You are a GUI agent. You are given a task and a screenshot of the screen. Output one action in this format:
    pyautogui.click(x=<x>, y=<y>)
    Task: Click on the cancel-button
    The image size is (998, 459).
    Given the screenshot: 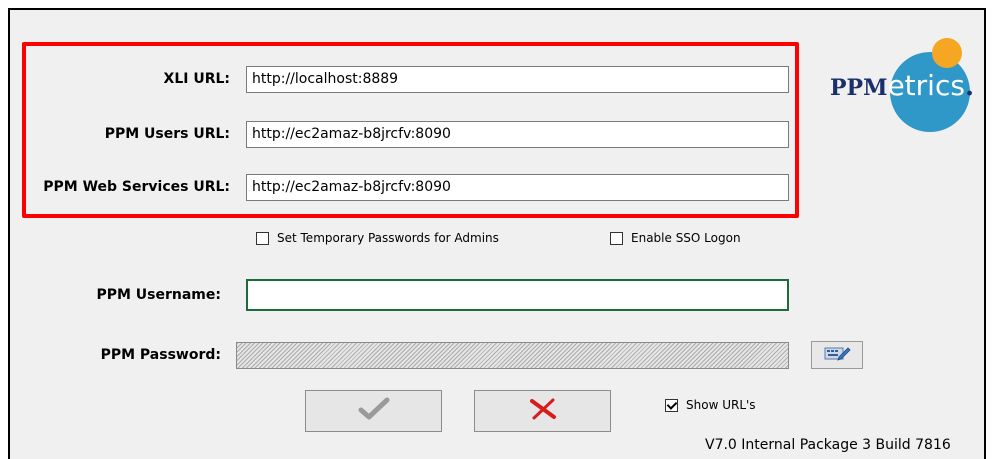 What is the action you would take?
    pyautogui.click(x=542, y=411)
    